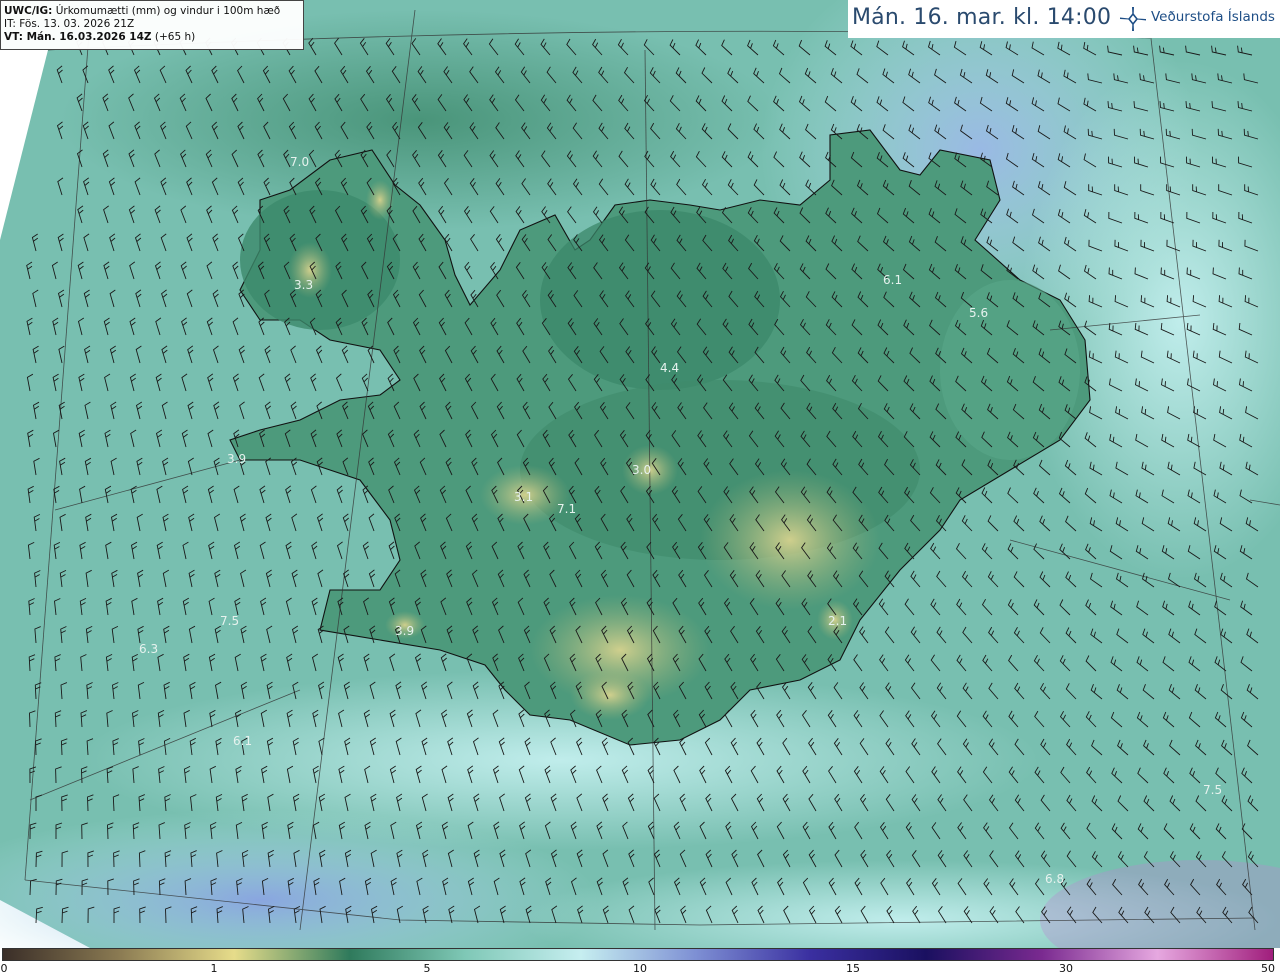 The height and width of the screenshot is (978, 1280). Describe the element at coordinates (69, 24) in the screenshot. I see `init-time: IT: Fös. 13. 03. 2026 21Z` at that location.